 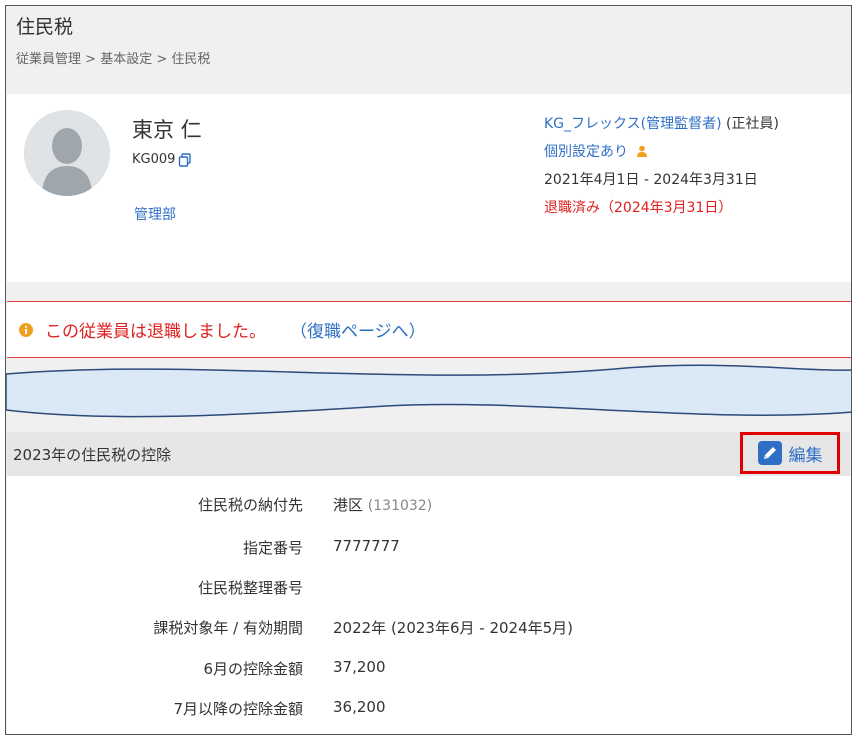 I want to click on detail-value: 37,200, so click(x=359, y=667).